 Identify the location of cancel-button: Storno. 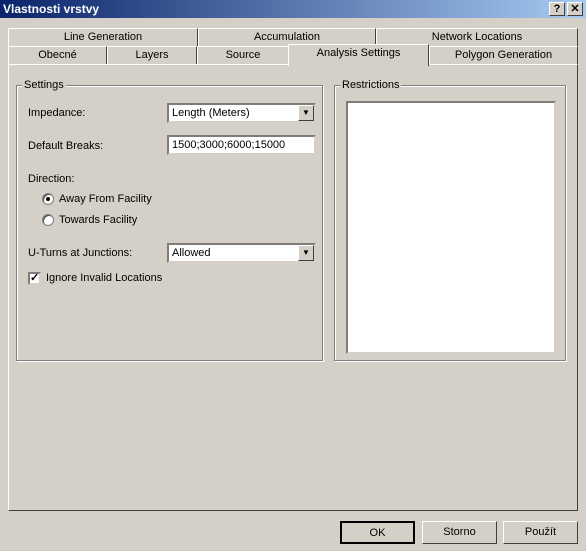
(459, 532).